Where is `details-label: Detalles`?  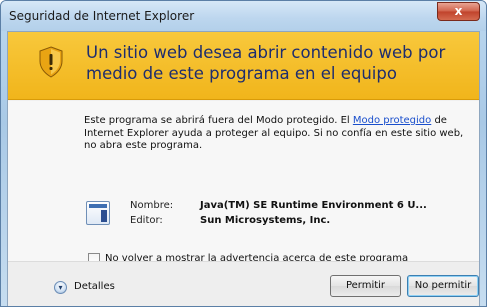
details-label: Detalles is located at coordinates (94, 286).